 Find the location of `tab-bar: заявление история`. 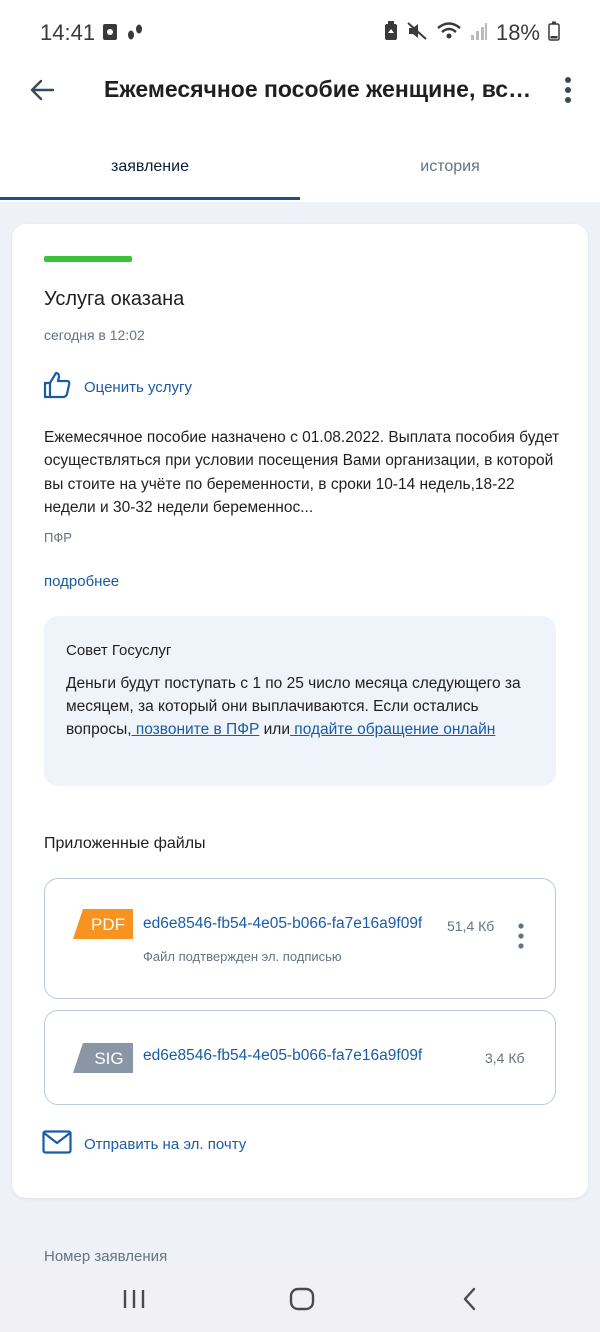

tab-bar: заявление история is located at coordinates (300, 162).